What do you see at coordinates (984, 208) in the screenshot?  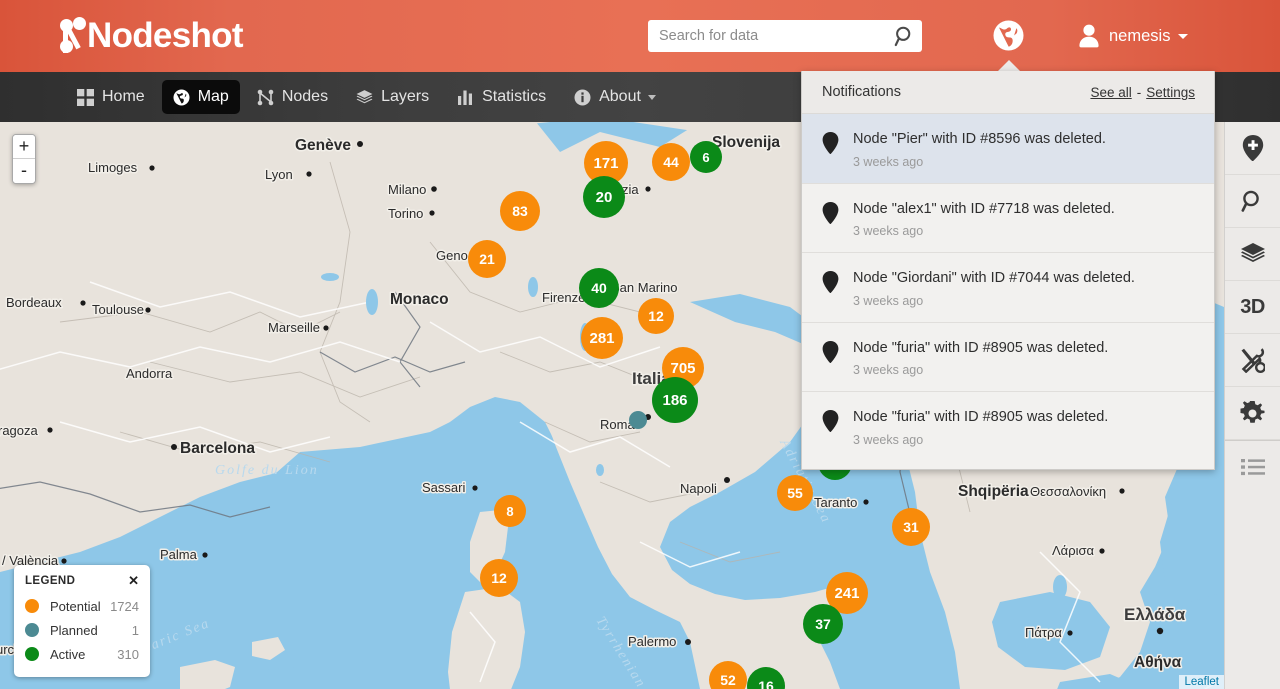 I see `notification-text: Node "alex1" with ID #7718 was deleted.` at bounding box center [984, 208].